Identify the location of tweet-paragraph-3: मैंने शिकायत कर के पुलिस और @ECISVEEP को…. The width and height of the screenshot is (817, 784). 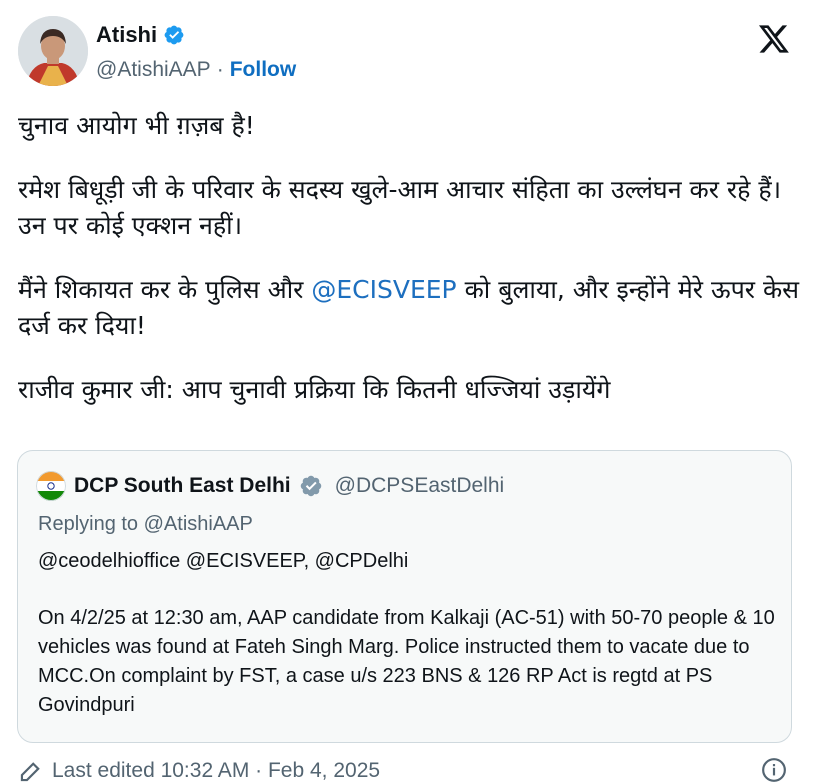
(413, 308).